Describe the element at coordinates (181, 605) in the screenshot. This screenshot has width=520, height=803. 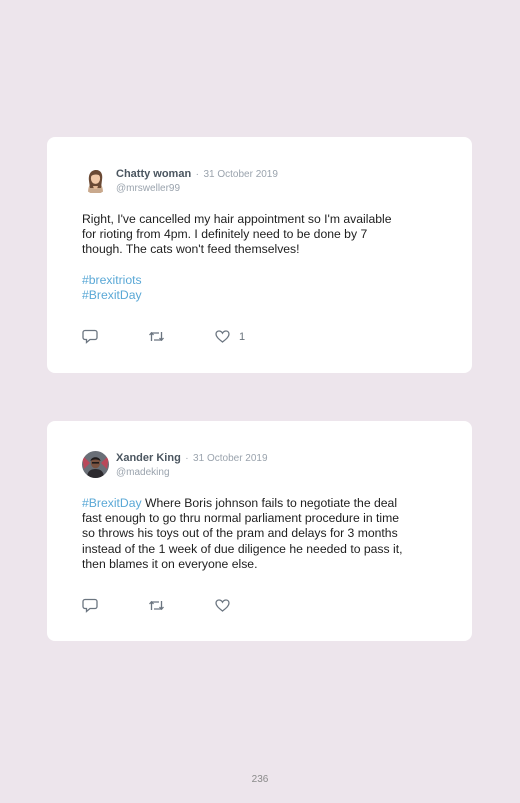
I see `post-actions` at that location.